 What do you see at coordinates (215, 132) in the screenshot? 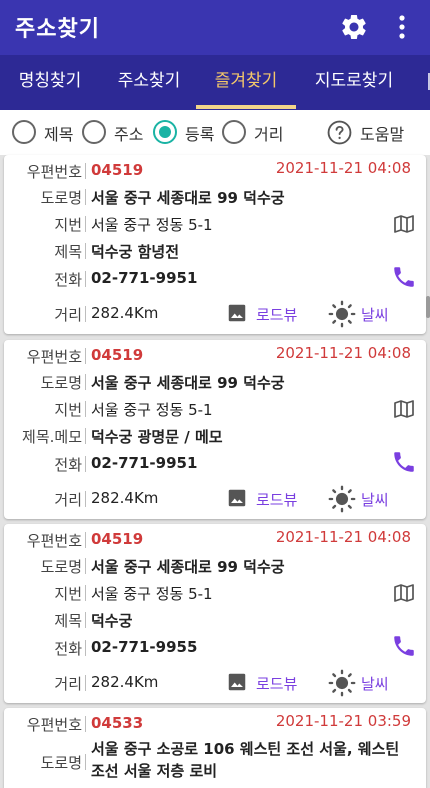
I see `sort-options: 제목 주소 등록 거리 도움말` at bounding box center [215, 132].